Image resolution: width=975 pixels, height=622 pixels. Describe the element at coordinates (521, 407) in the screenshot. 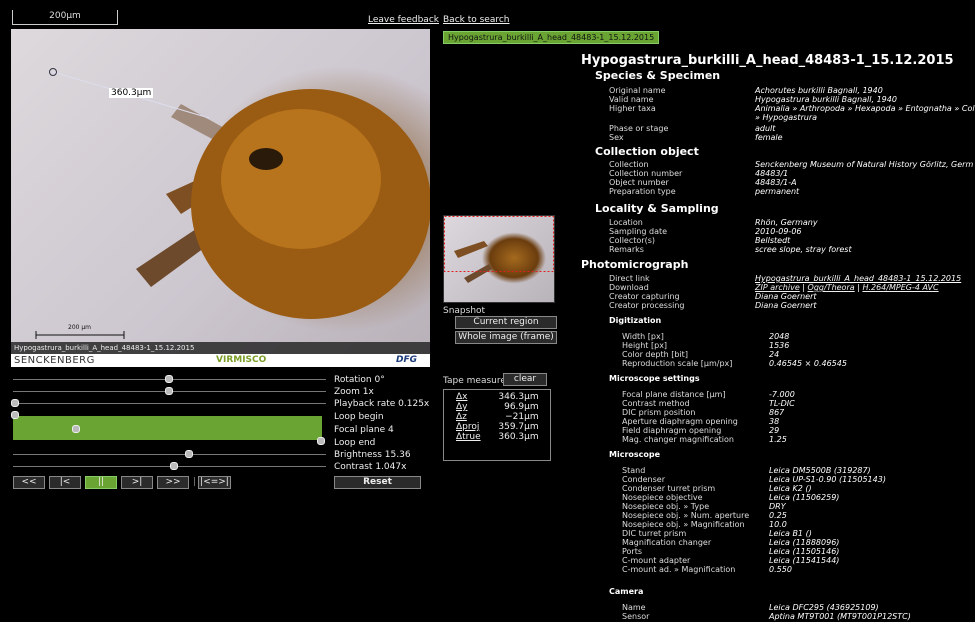

I see `dy-value: 96.9μm` at that location.